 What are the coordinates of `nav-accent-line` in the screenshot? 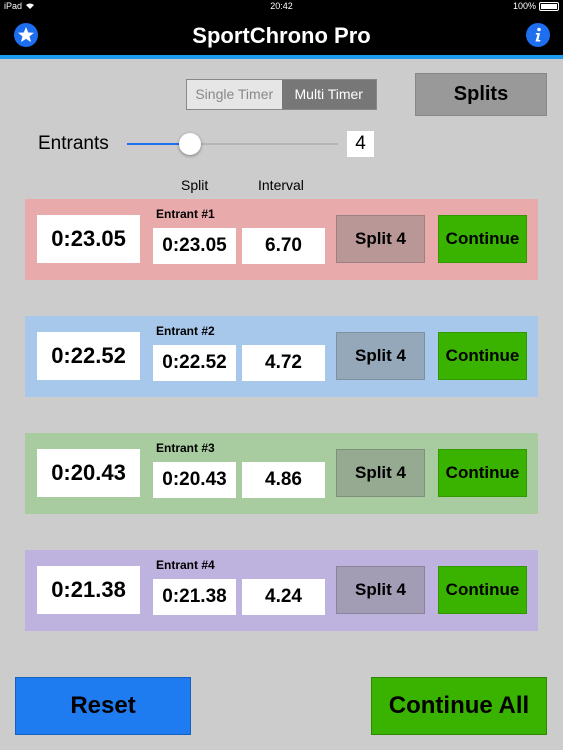 It's located at (281, 57).